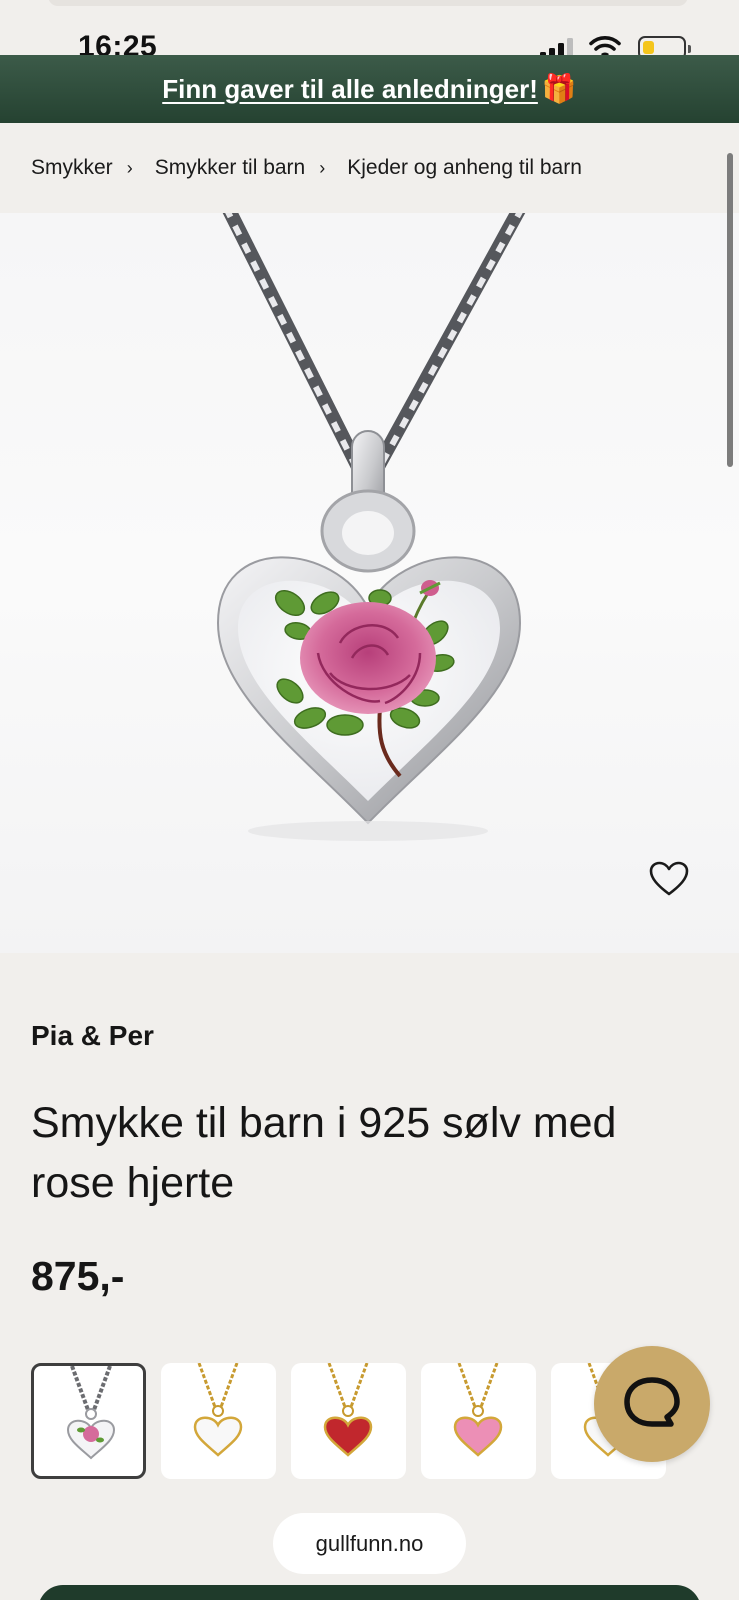 This screenshot has width=739, height=1600. Describe the element at coordinates (72, 168) in the screenshot. I see `breadcrumb-item-smykker: Smykker` at that location.